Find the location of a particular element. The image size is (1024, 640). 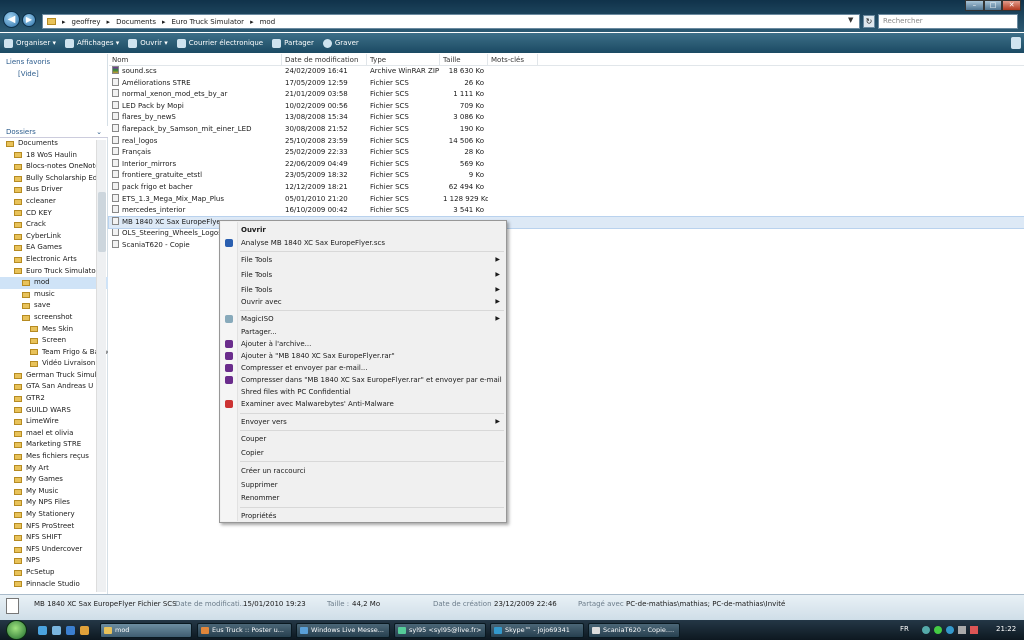

taskbar-button-skype-jojo69341: Skype™ - jojo69341 is located at coordinates (537, 630).